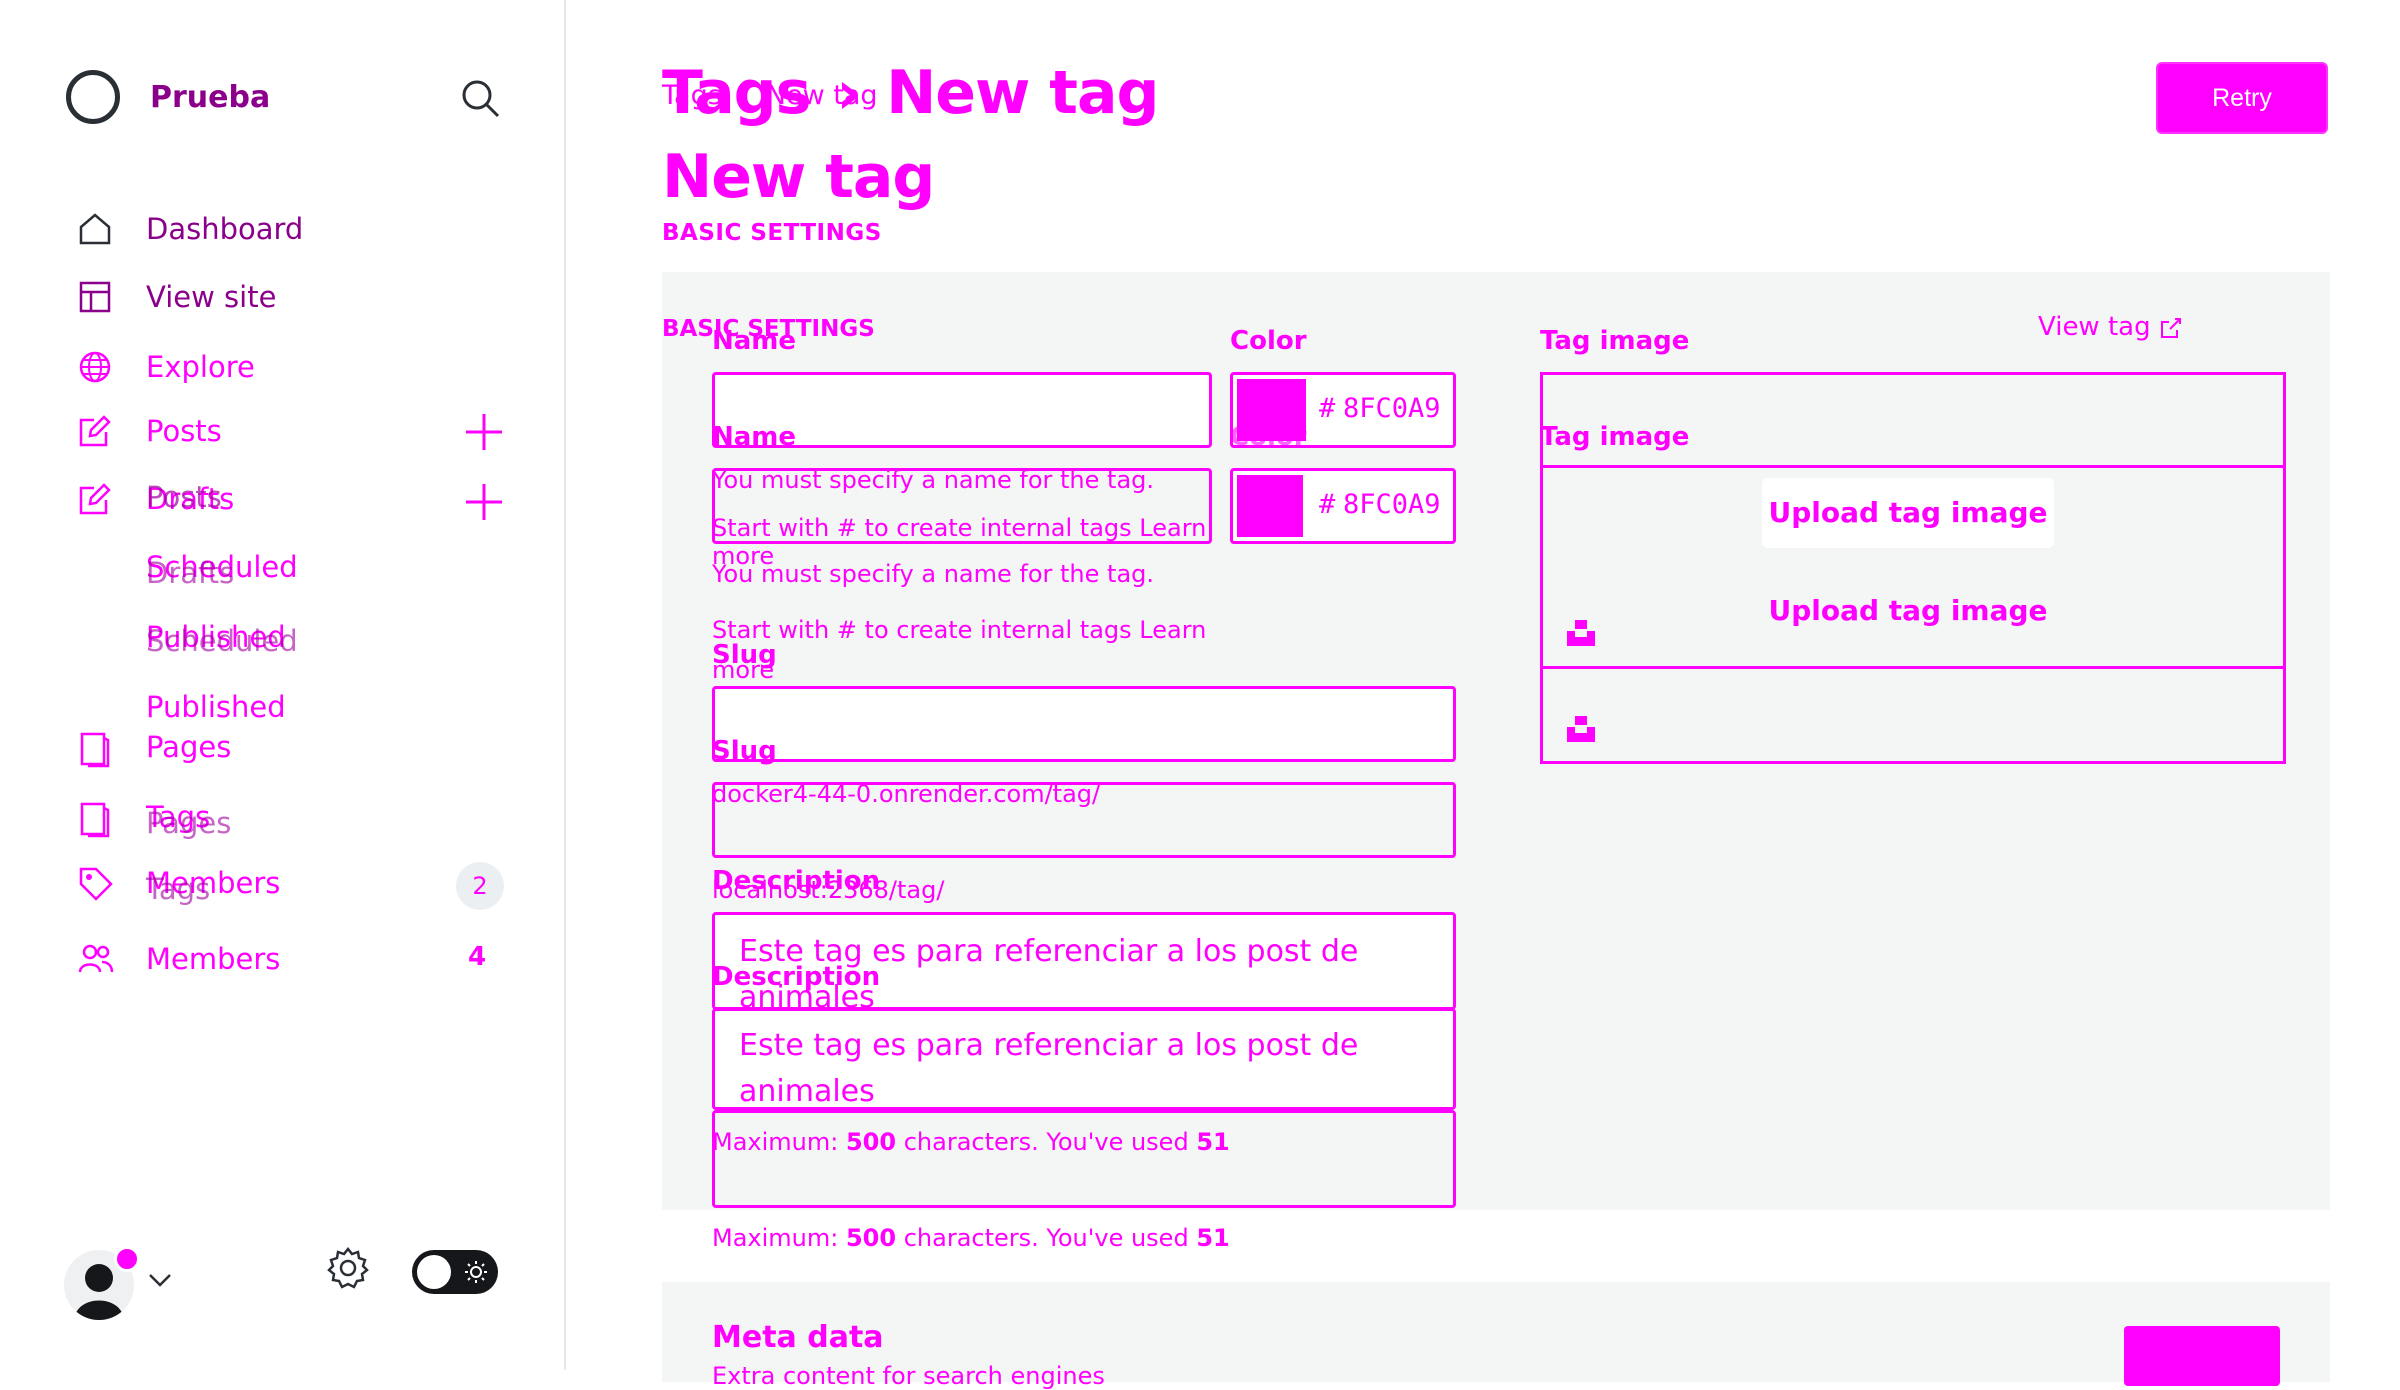 The width and height of the screenshot is (2400, 1390). Describe the element at coordinates (1084, 1159) in the screenshot. I see `description-resize-area` at that location.